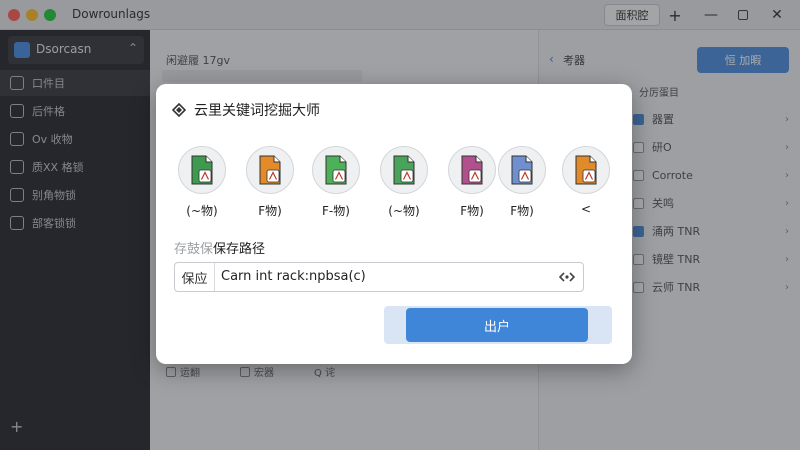  Describe the element at coordinates (567, 277) in the screenshot. I see `browse-folder-icon` at that location.